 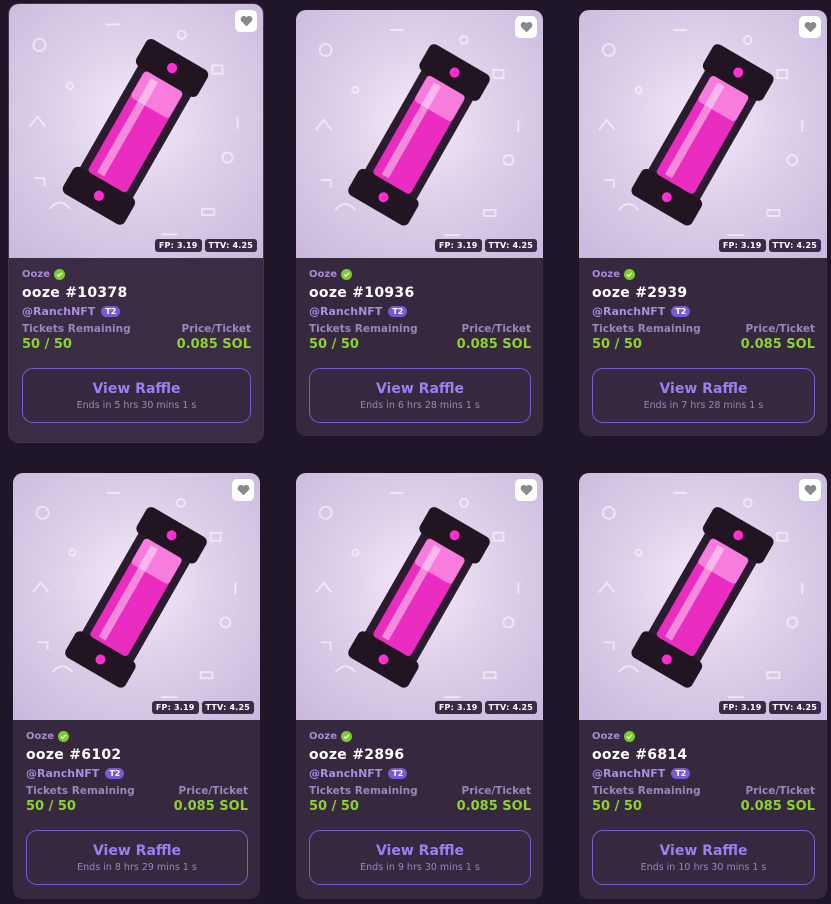 I want to click on view-raffle-button: View Raffle Ends in 9 hrs 30 mins 1 s, so click(x=420, y=857).